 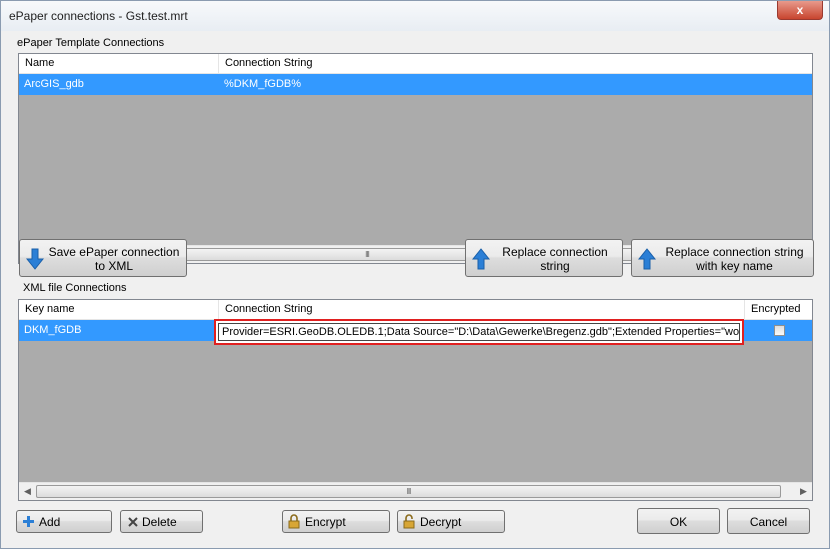 What do you see at coordinates (75, 288) in the screenshot?
I see `xml-group-label: XML file Connections` at bounding box center [75, 288].